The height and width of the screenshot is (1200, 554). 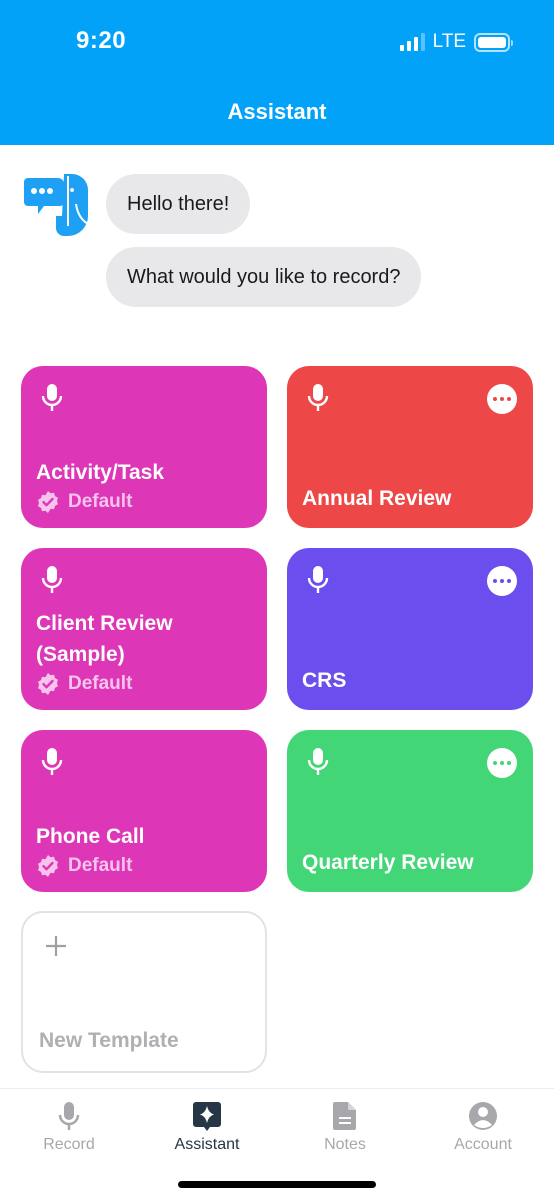 I want to click on tab-label: Notes, so click(x=345, y=1144).